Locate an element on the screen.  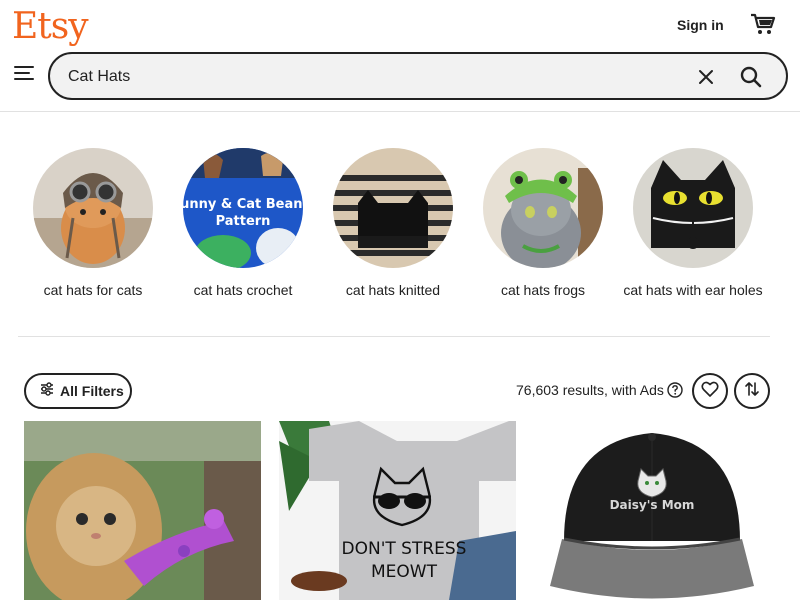
close-icon is located at coordinates (706, 77).